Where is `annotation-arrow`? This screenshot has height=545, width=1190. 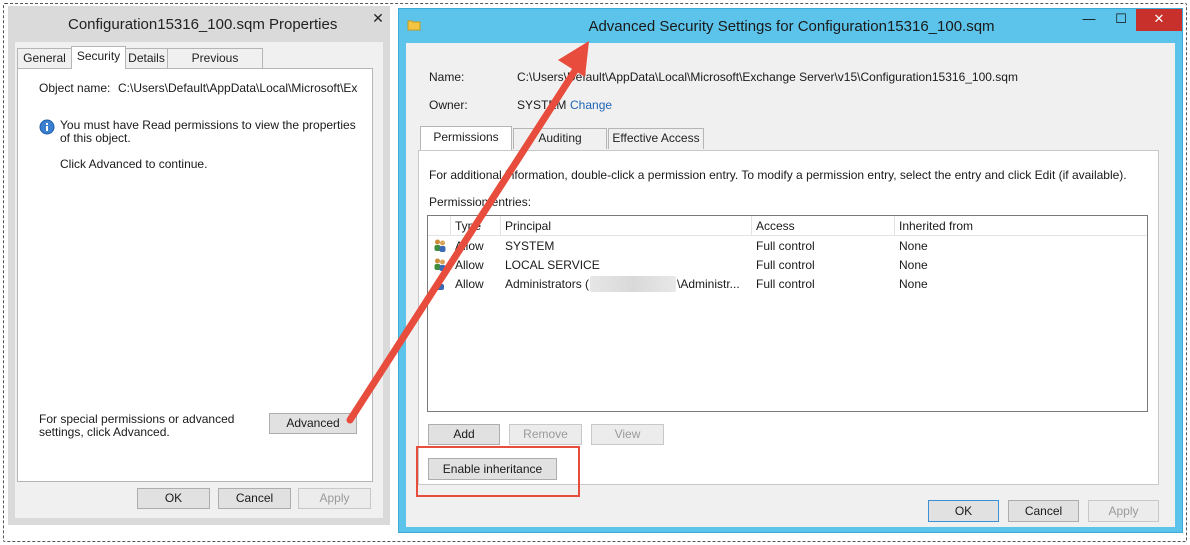 annotation-arrow is located at coordinates (467, 232).